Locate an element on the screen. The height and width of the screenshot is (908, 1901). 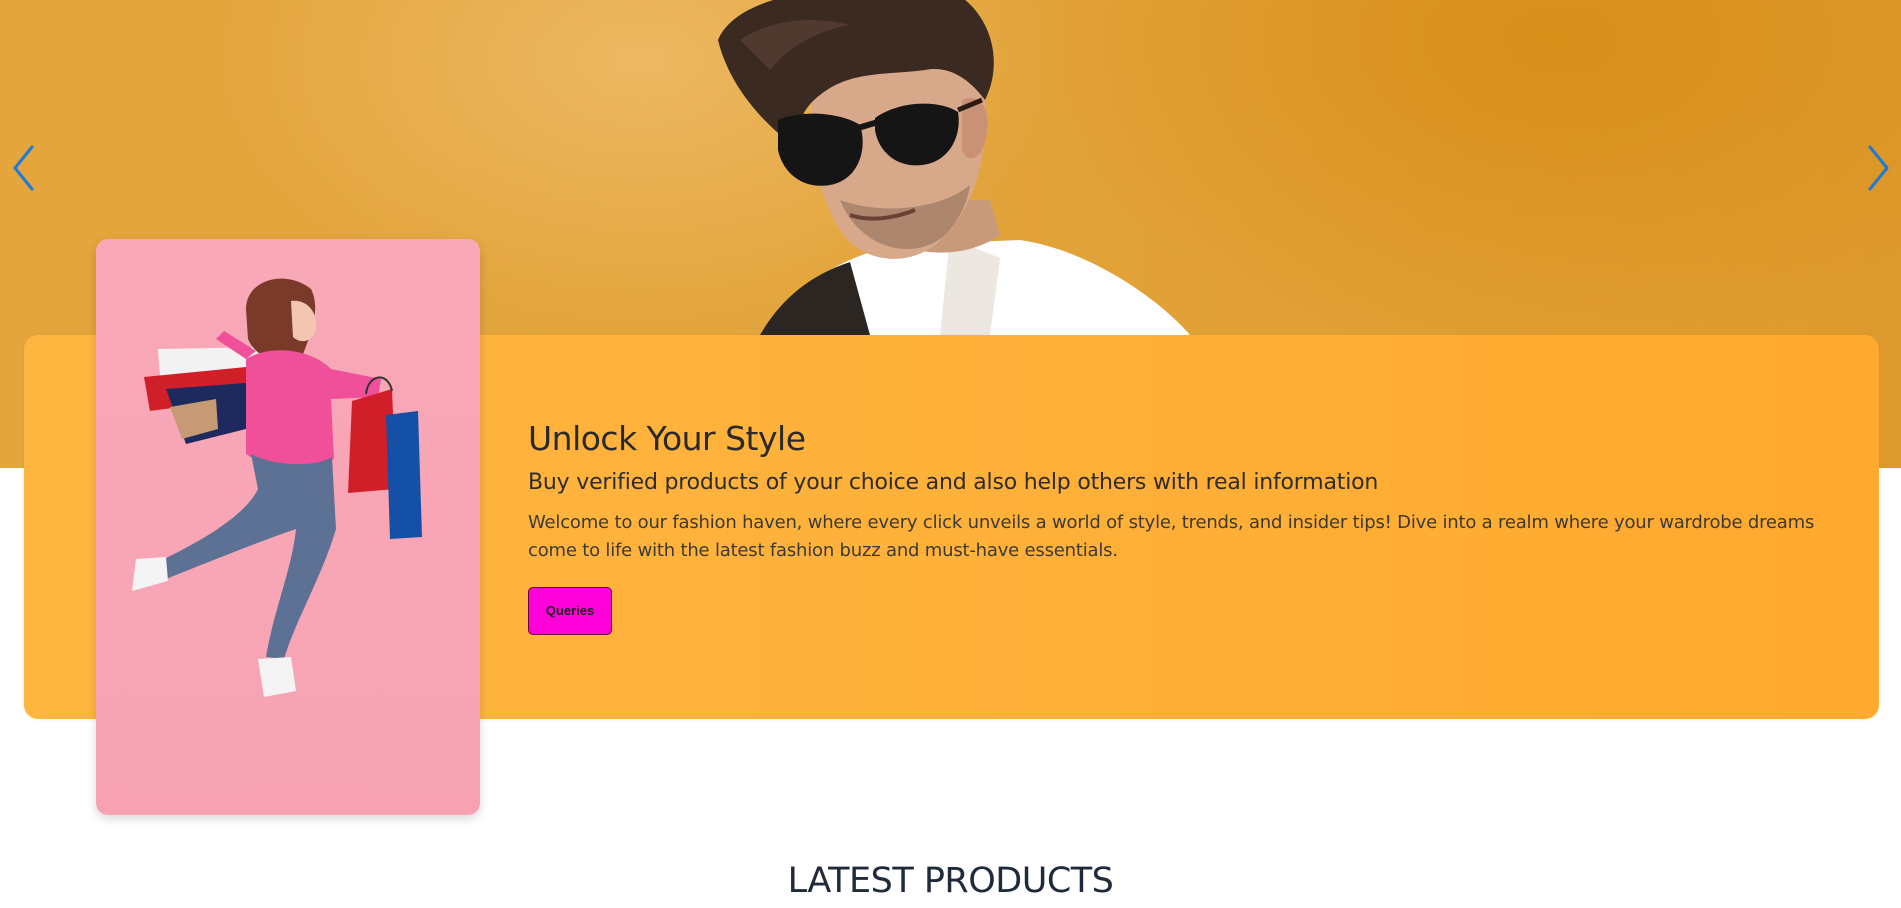
carousel-prev-button is located at coordinates (24, 168).